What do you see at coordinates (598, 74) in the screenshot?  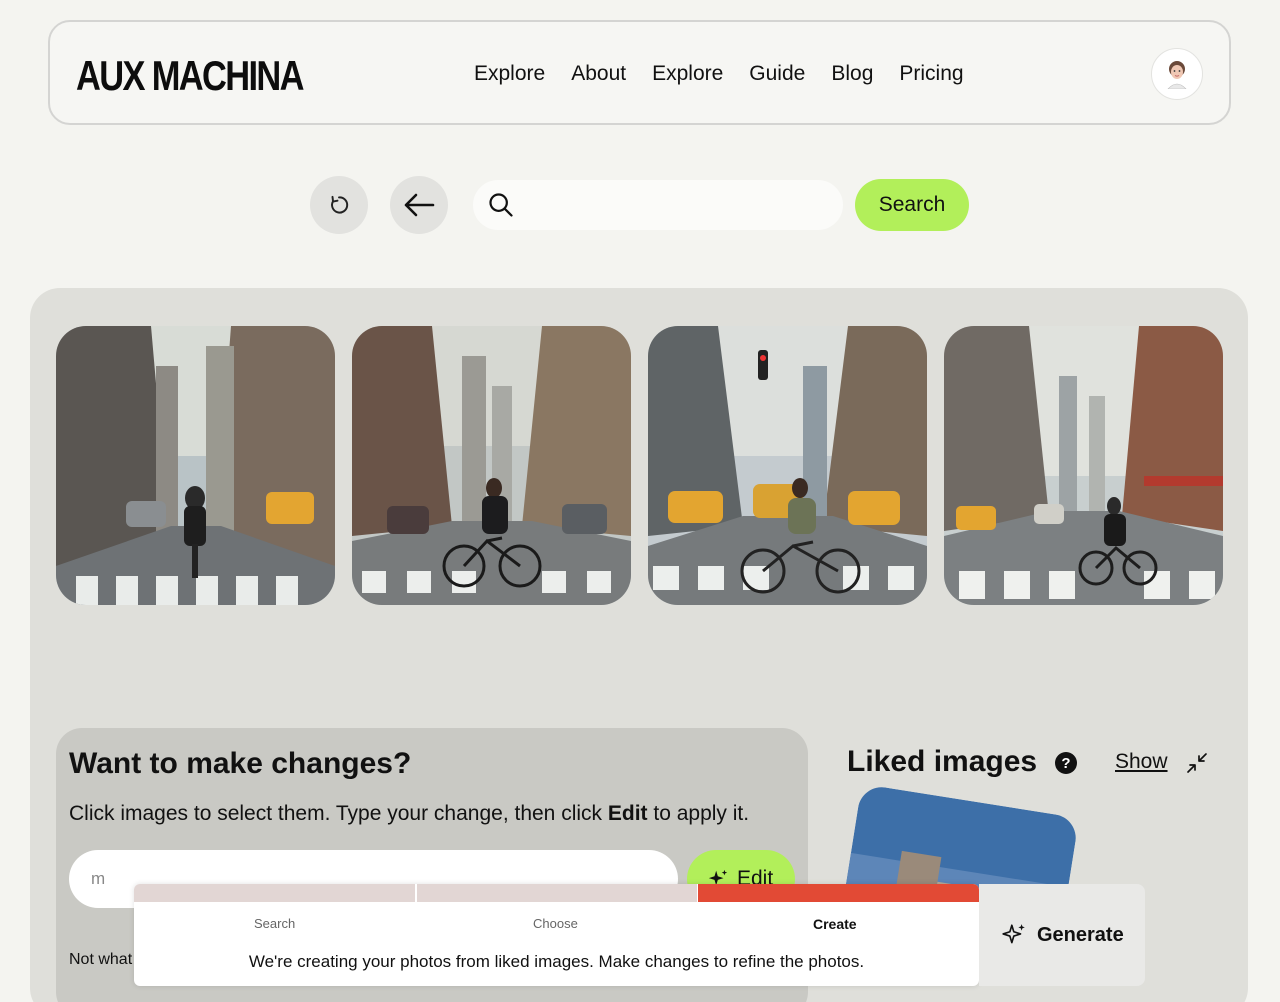 I see `nav-about: About` at bounding box center [598, 74].